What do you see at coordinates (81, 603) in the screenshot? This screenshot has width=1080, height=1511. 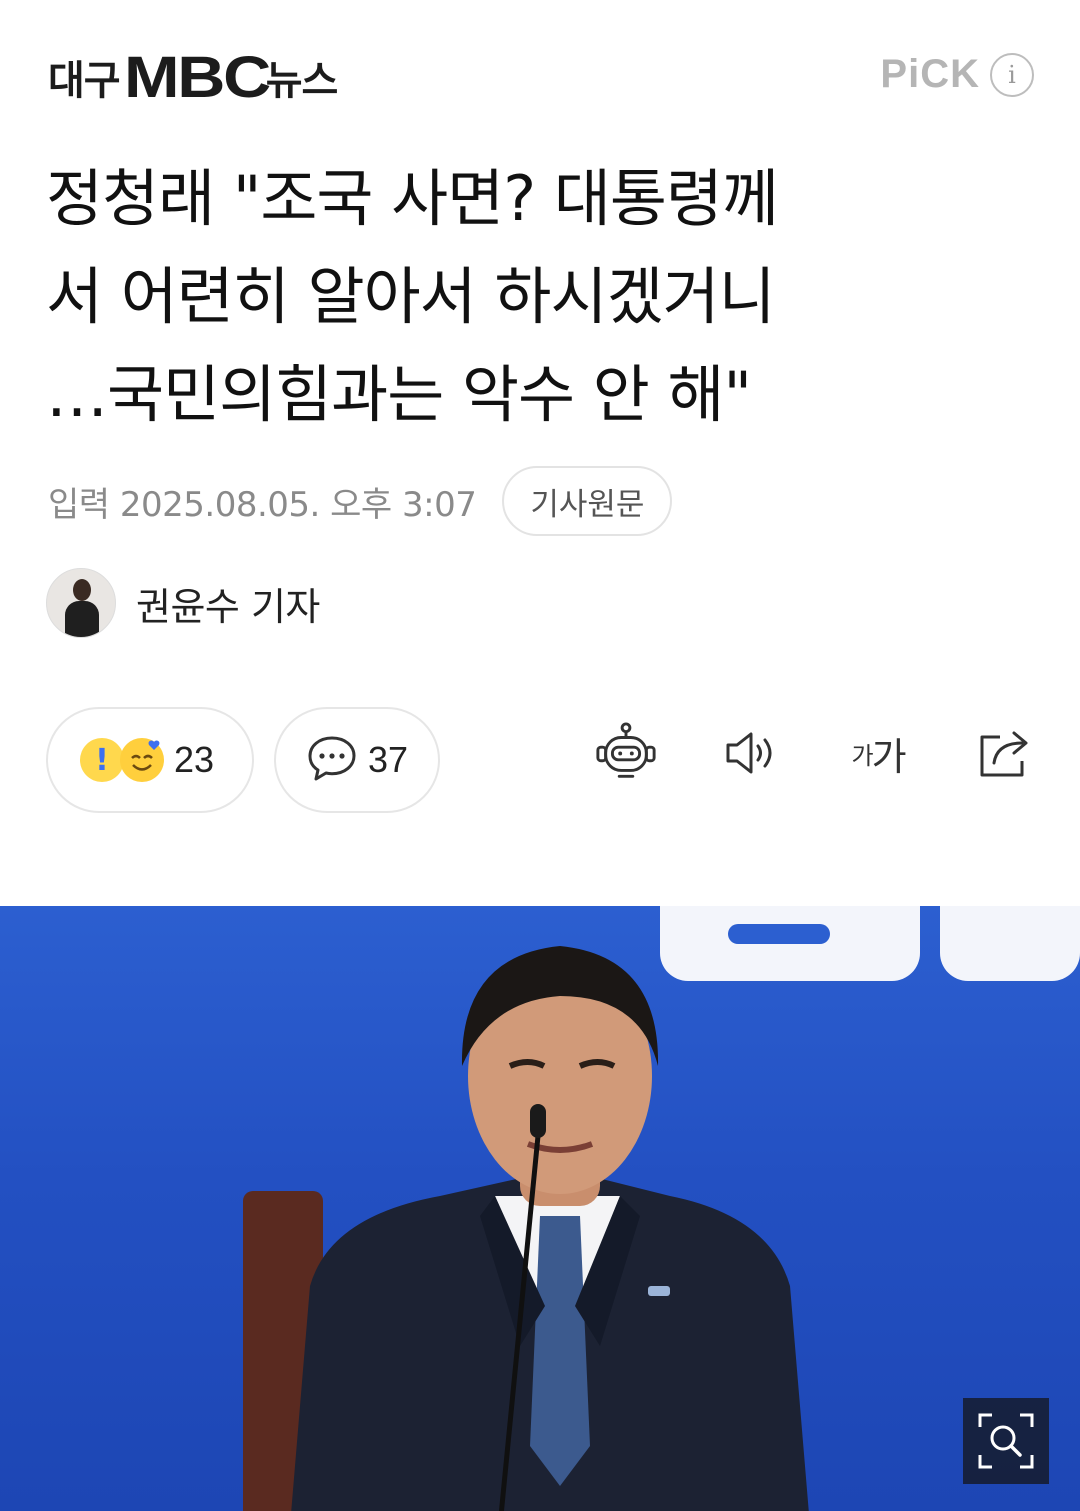 I see `reporter-avatar` at bounding box center [81, 603].